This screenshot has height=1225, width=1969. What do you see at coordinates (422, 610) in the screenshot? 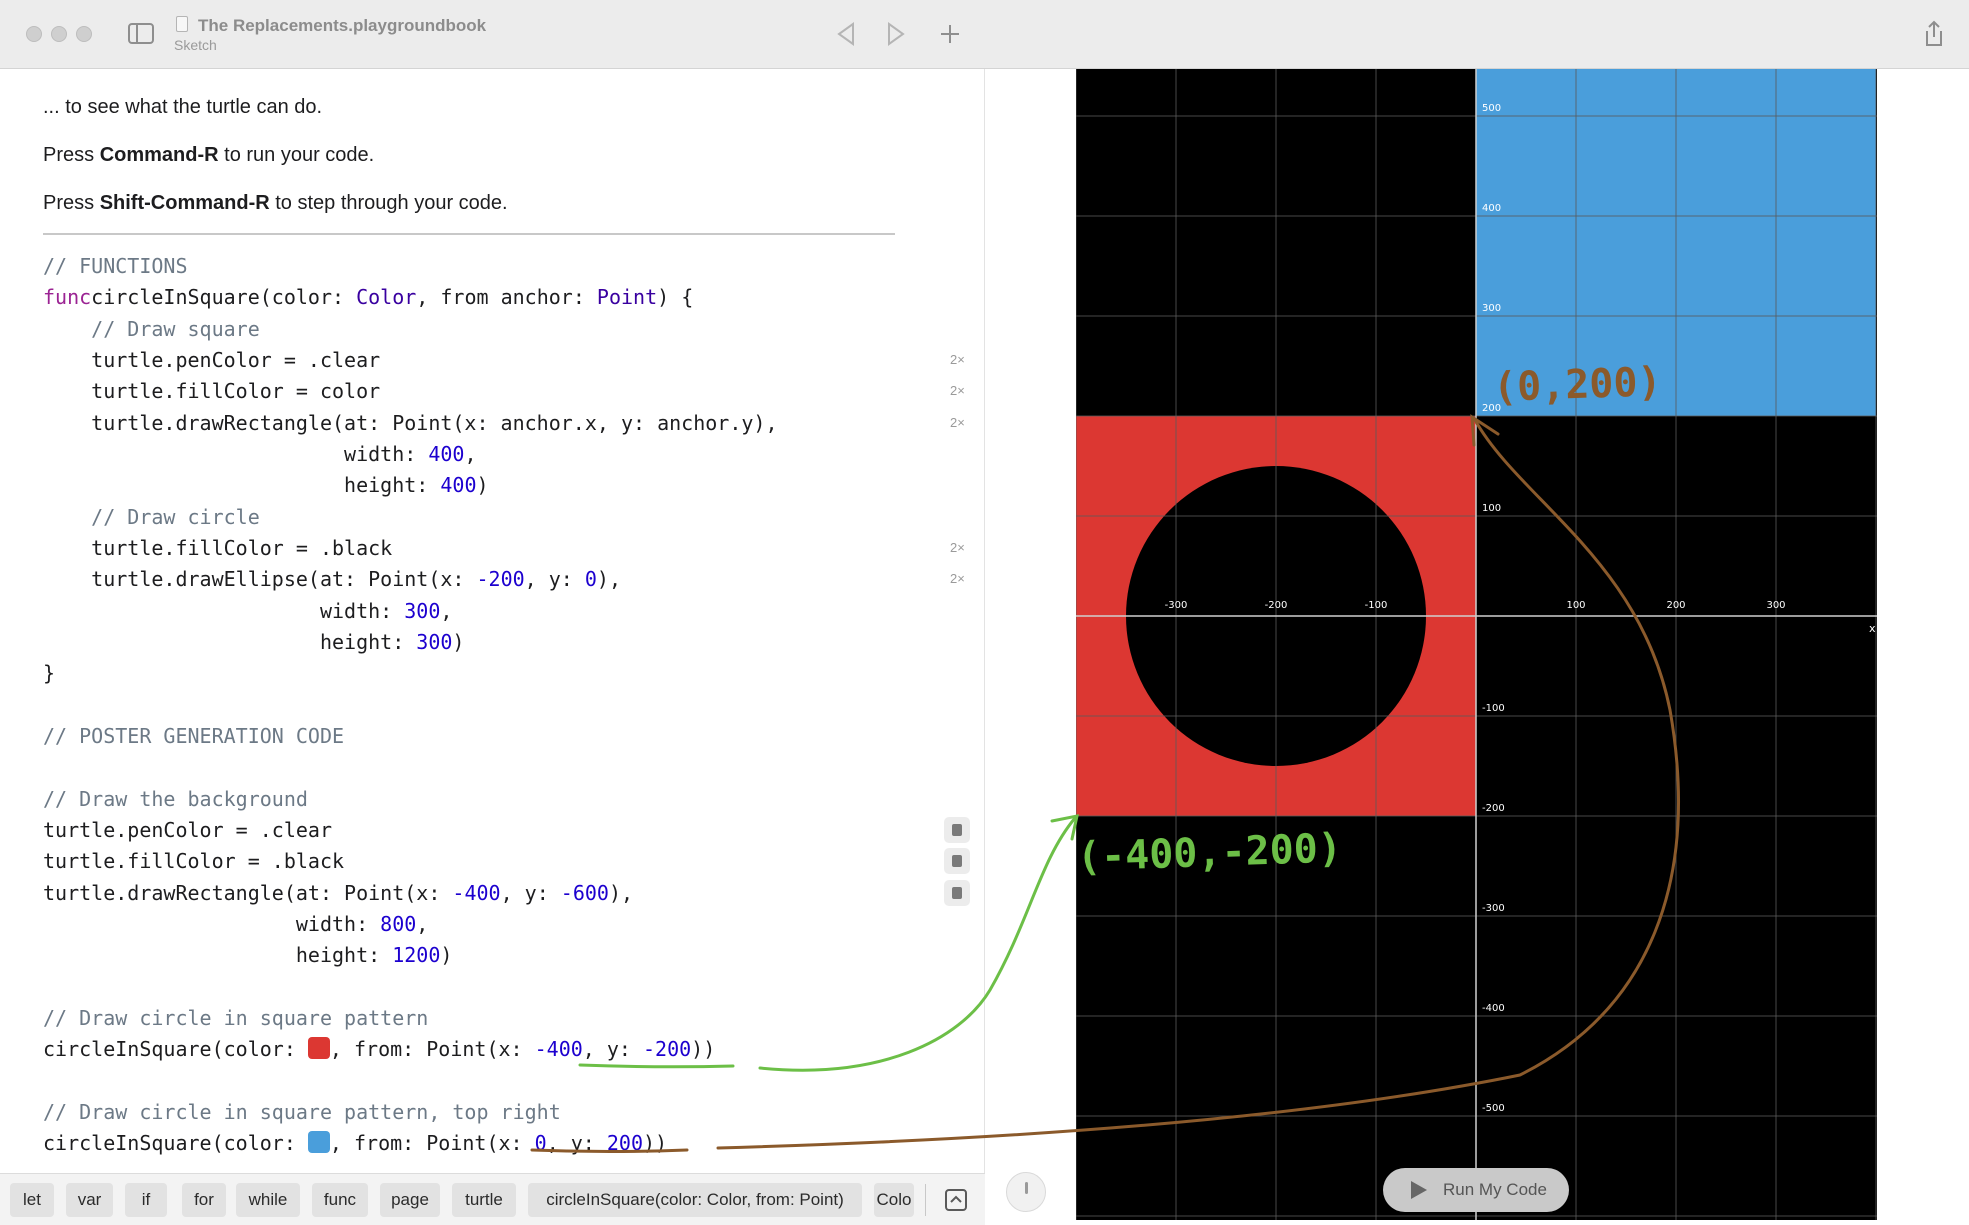
I see `code-token: 300` at bounding box center [422, 610].